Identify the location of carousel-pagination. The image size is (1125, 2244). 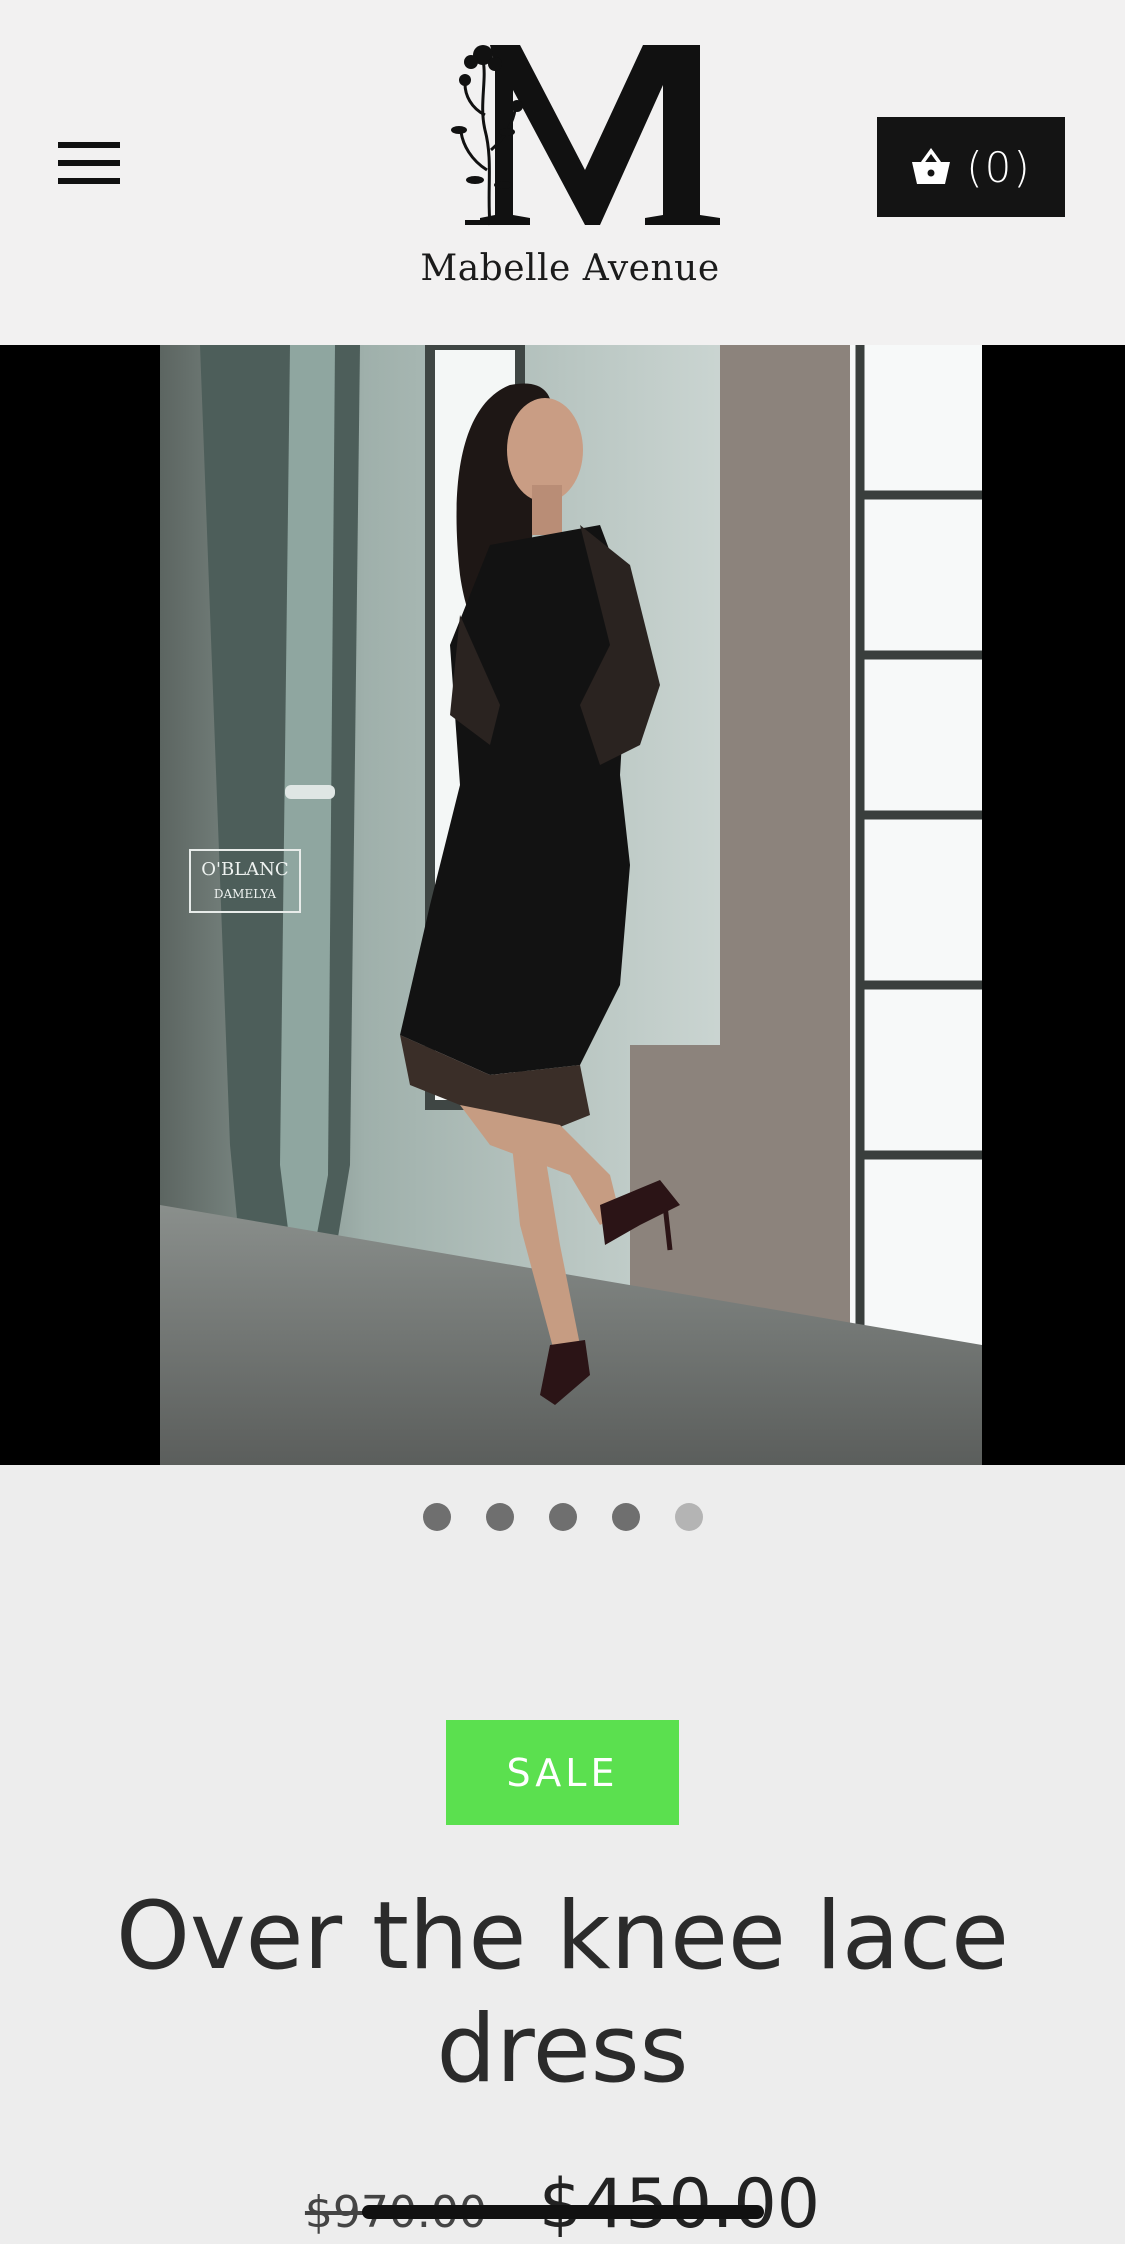
(562, 1517).